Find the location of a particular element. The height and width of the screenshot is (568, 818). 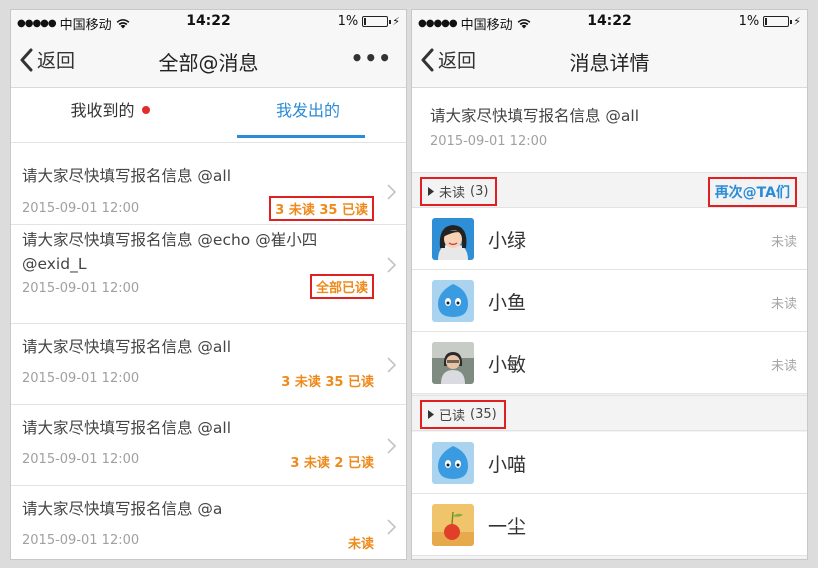

person-name: 一尘 is located at coordinates (507, 527).